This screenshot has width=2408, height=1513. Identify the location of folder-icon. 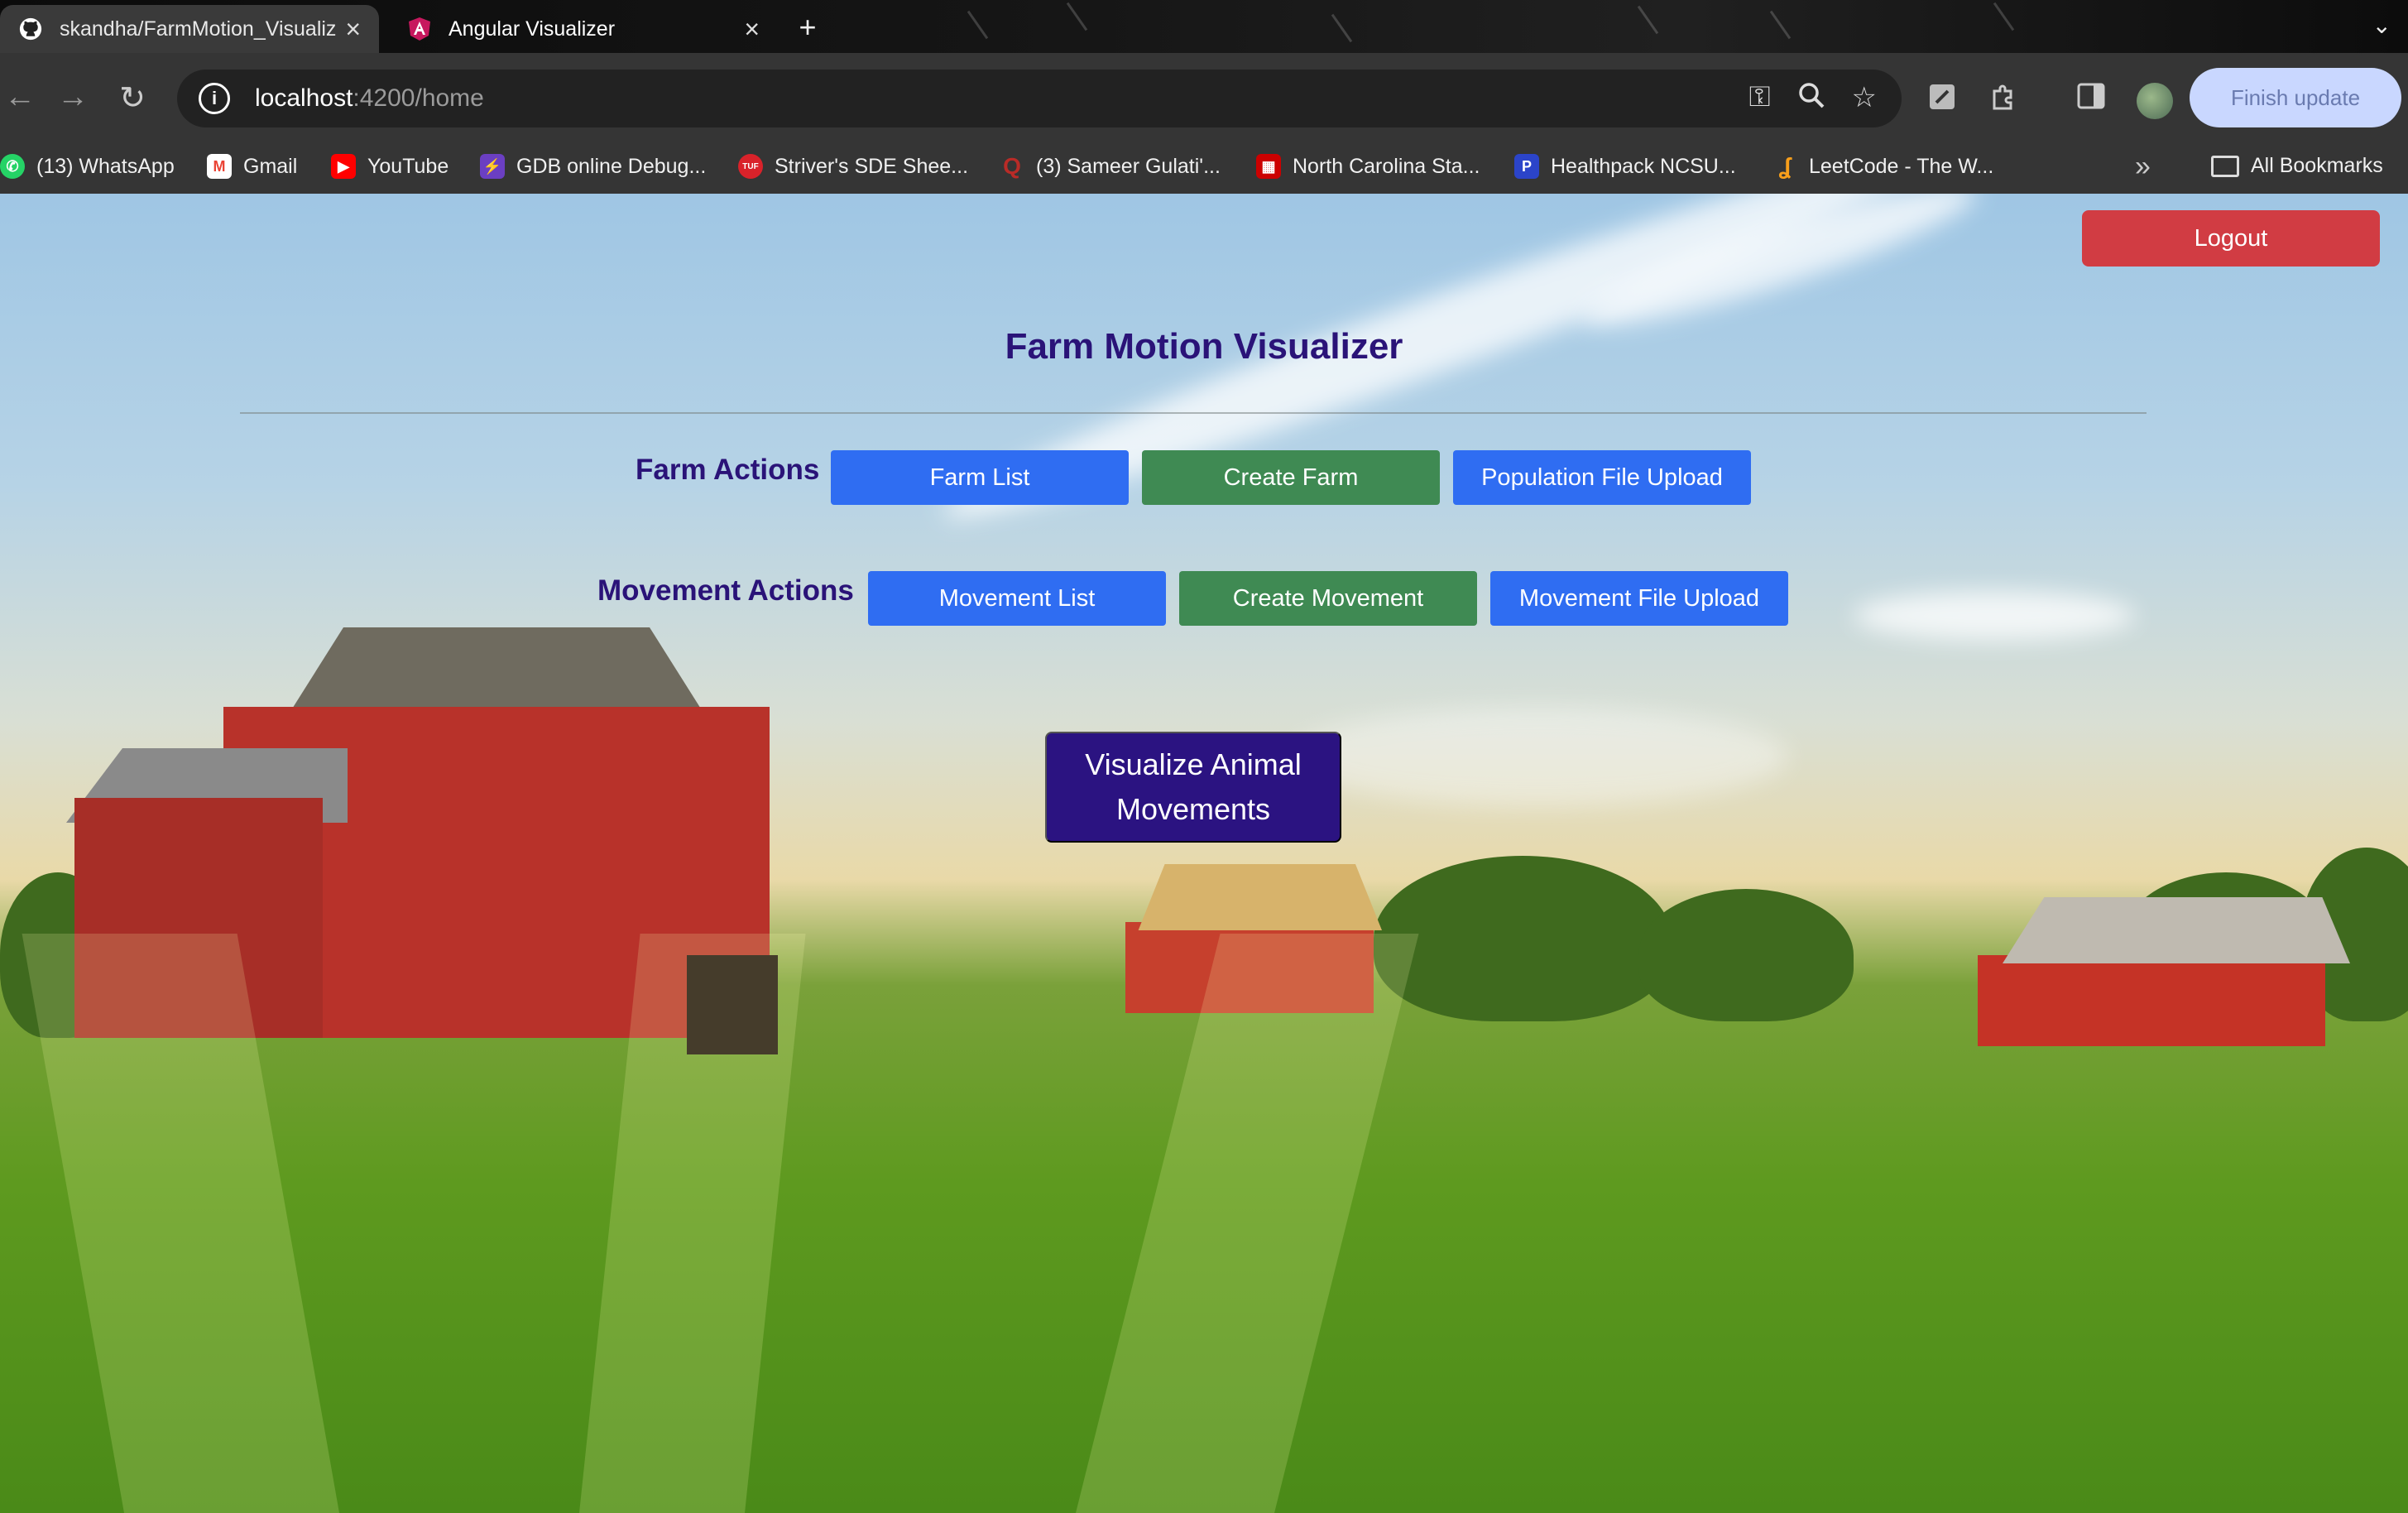
(2225, 166).